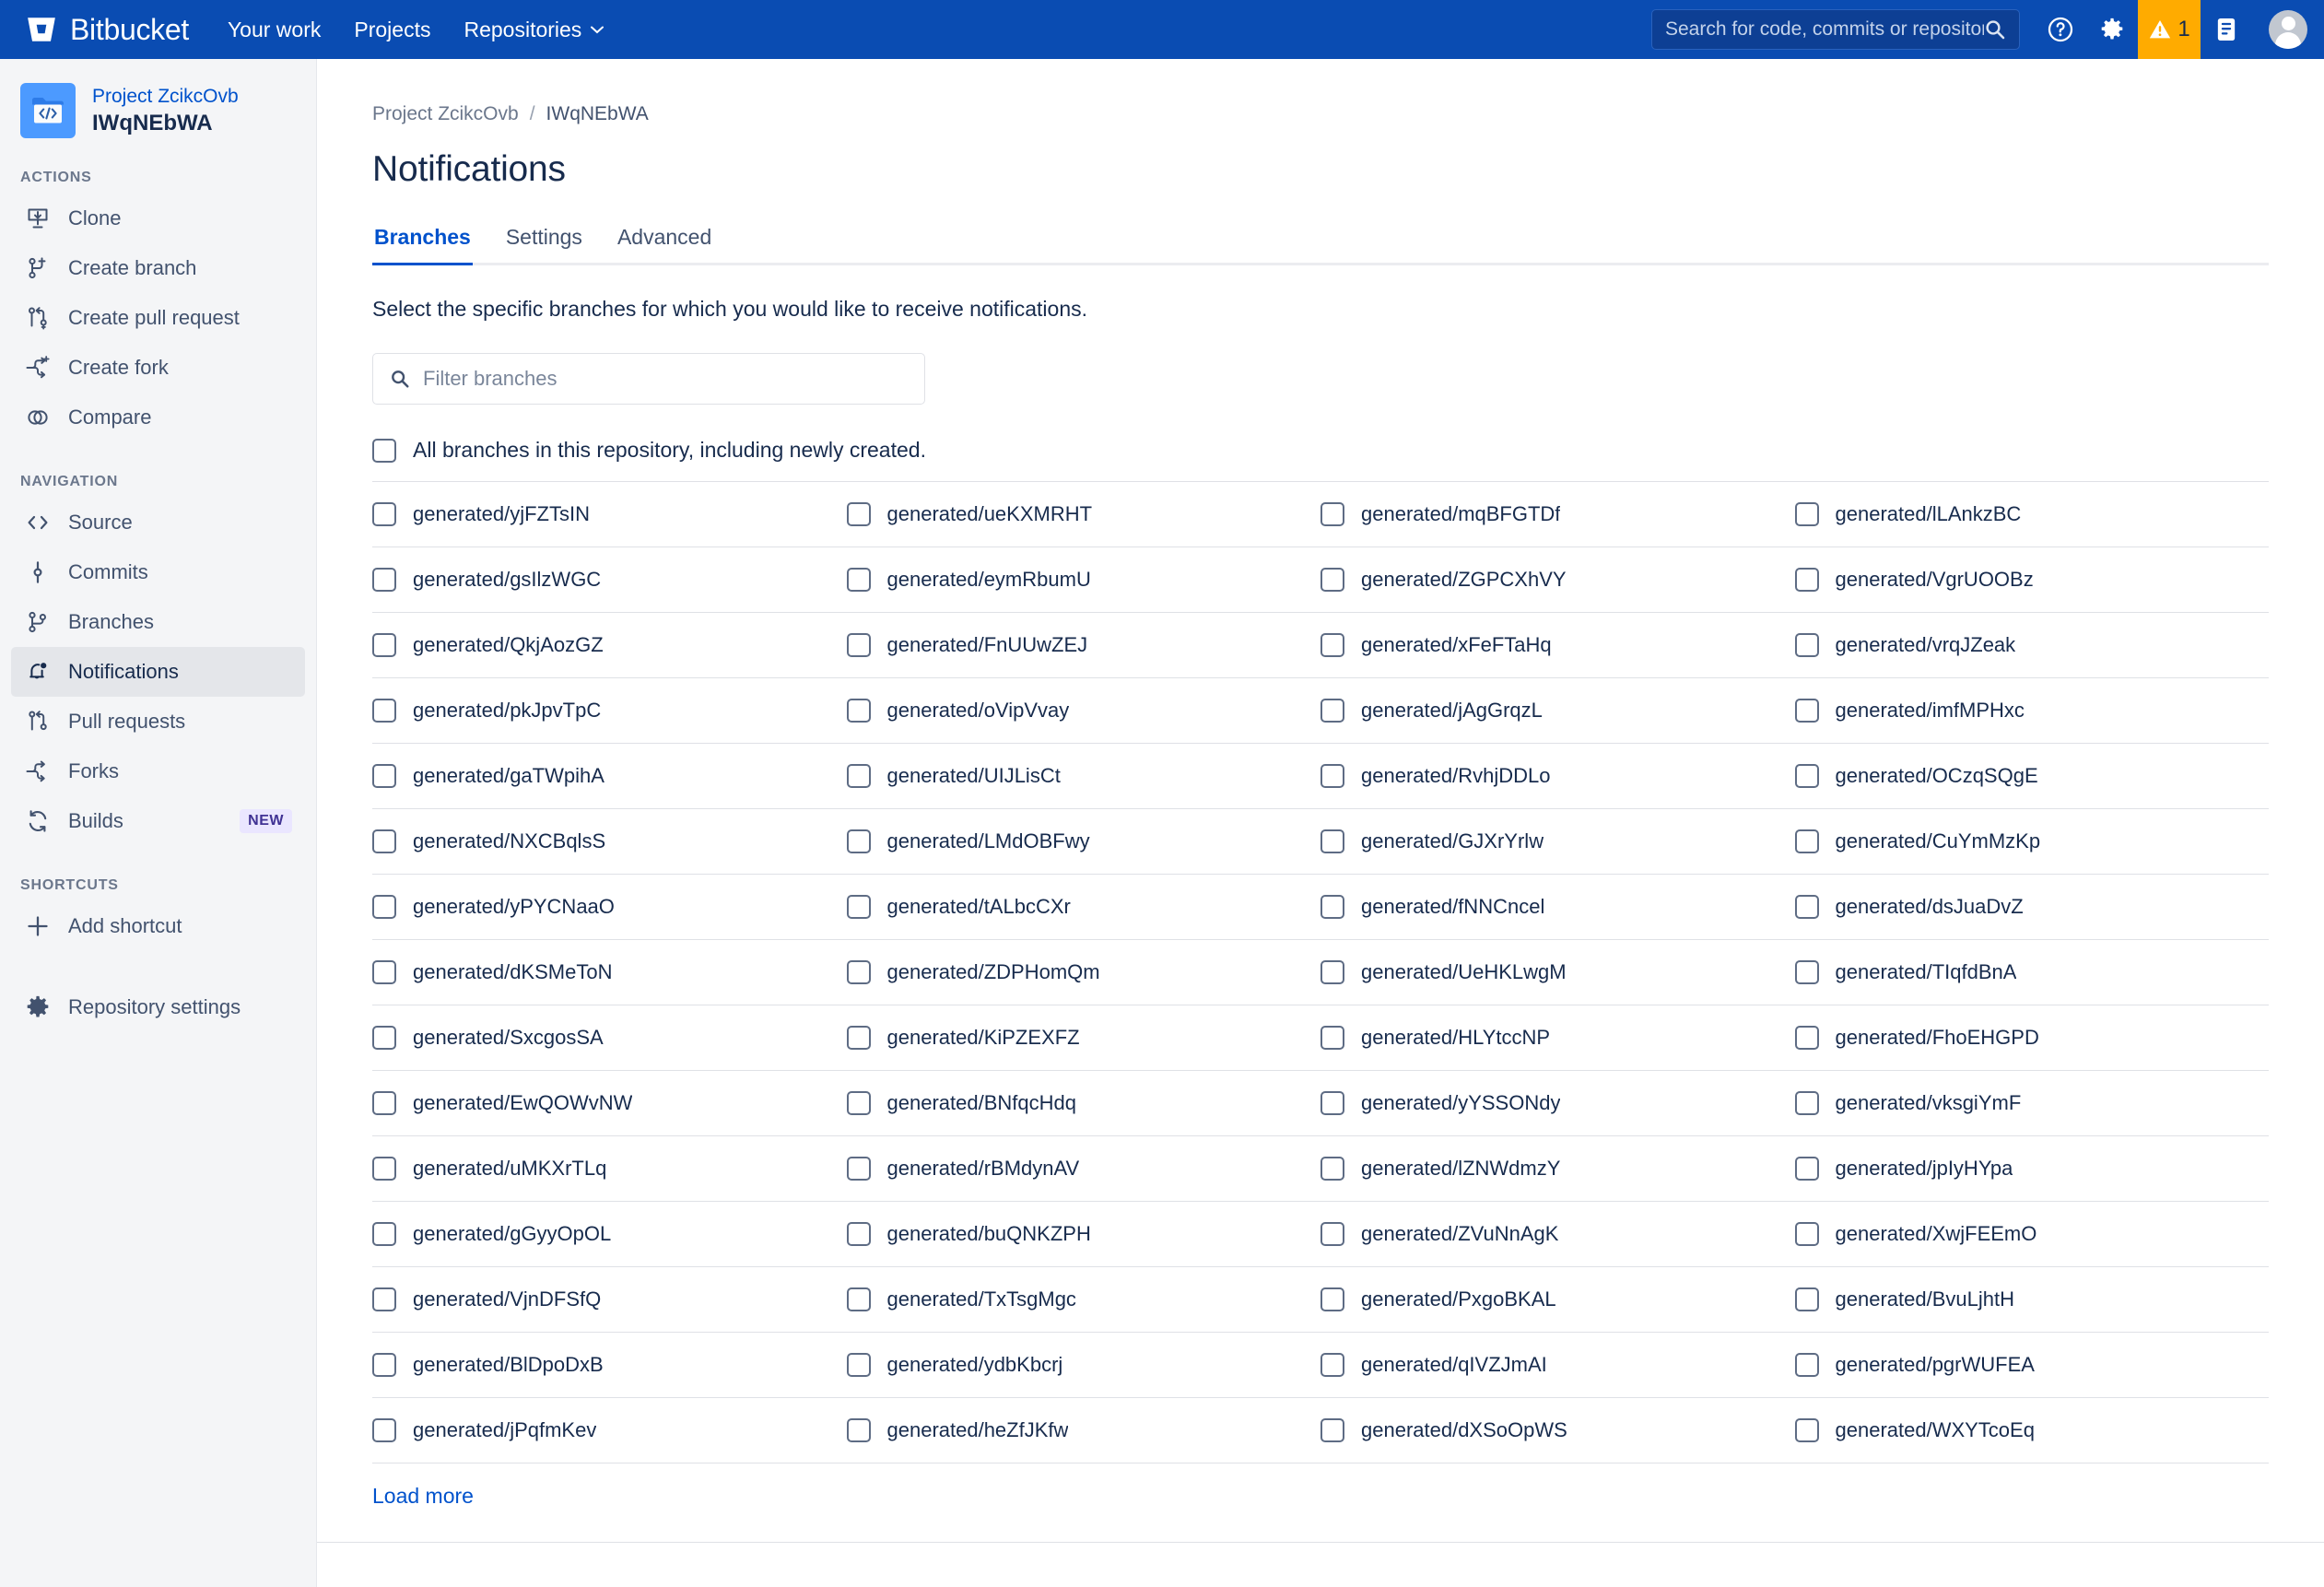 The width and height of the screenshot is (2324, 1587). I want to click on branch-row: generated/TIqfdBnA, so click(2031, 972).